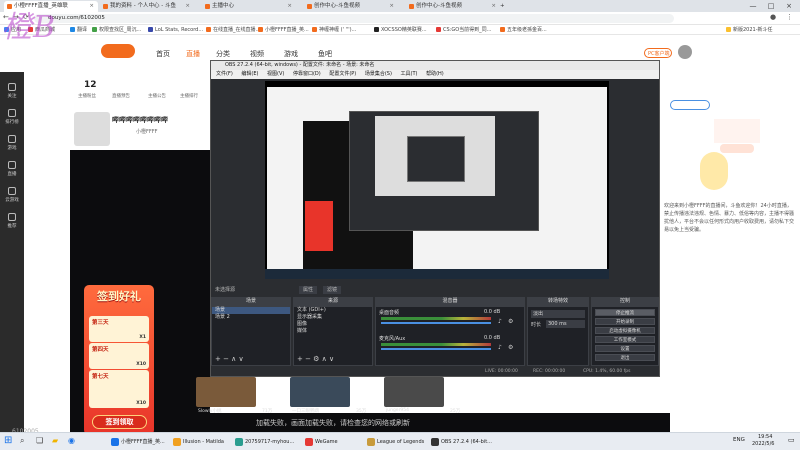 This screenshot has height=450, width=800. I want to click on nav-fishbar: 鱼吧, so click(325, 54).